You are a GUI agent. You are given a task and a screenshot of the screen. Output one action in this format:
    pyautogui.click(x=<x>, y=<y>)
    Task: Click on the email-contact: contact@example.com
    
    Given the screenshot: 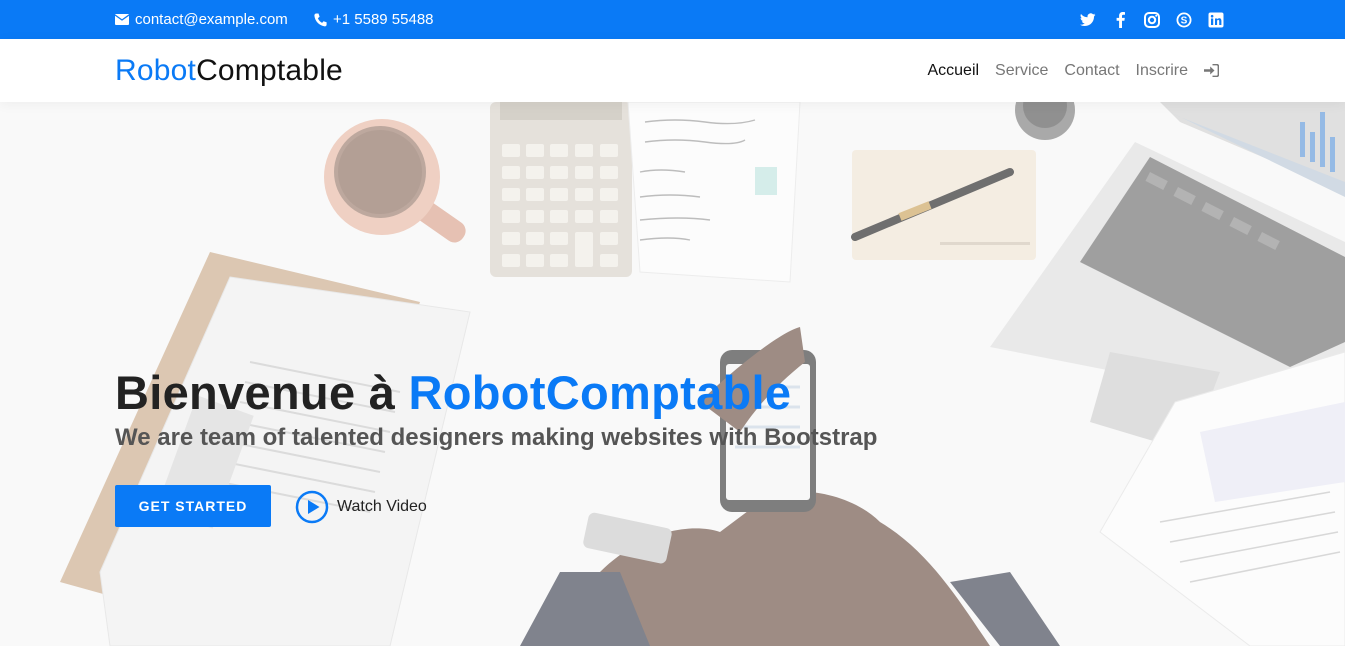 What is the action you would take?
    pyautogui.click(x=201, y=19)
    